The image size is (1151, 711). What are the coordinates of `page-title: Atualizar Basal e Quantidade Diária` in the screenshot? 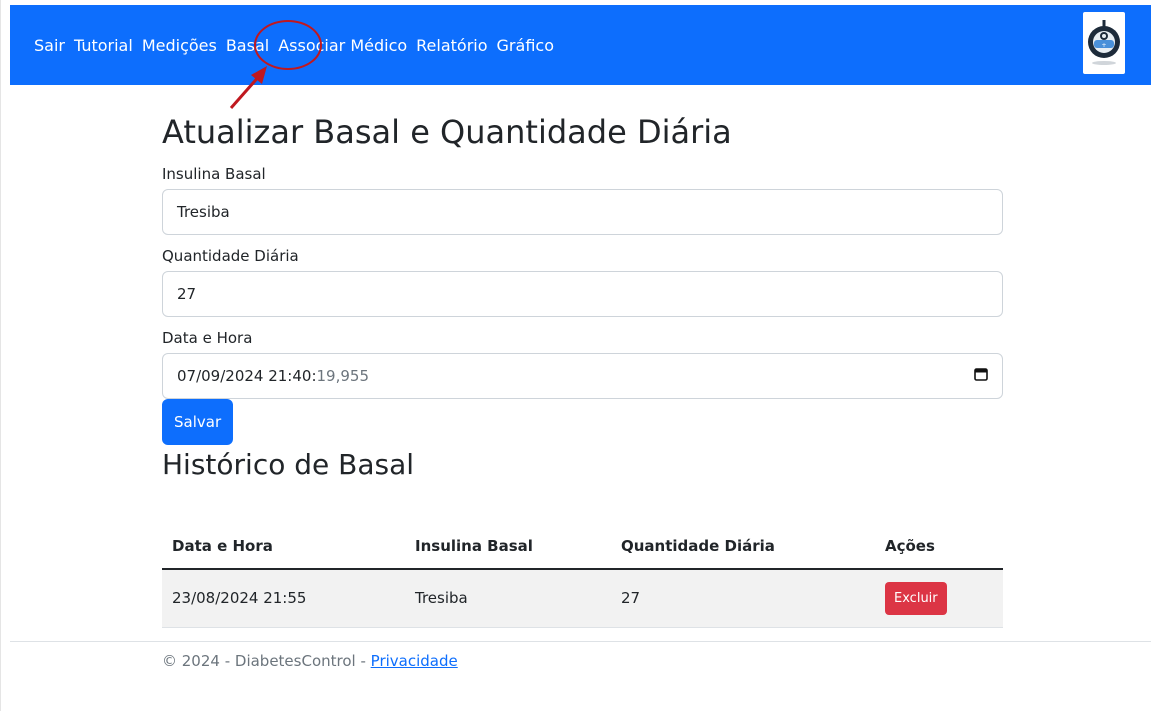 It's located at (447, 132).